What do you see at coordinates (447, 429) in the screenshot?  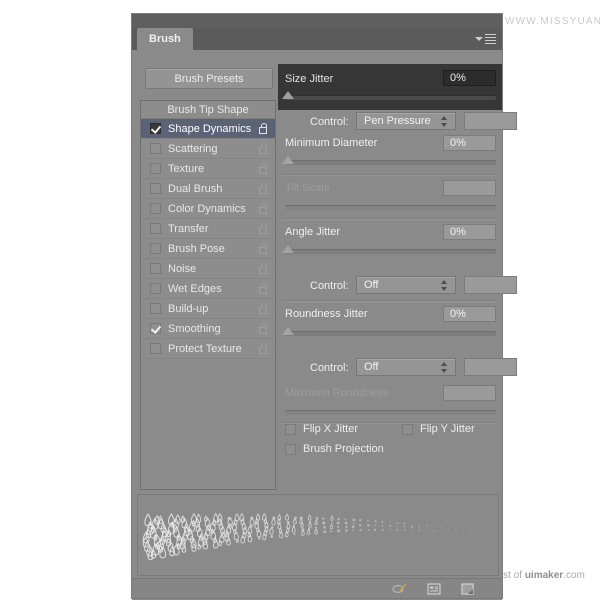 I see `flip-y-jitter-label: Flip Y Jitter` at bounding box center [447, 429].